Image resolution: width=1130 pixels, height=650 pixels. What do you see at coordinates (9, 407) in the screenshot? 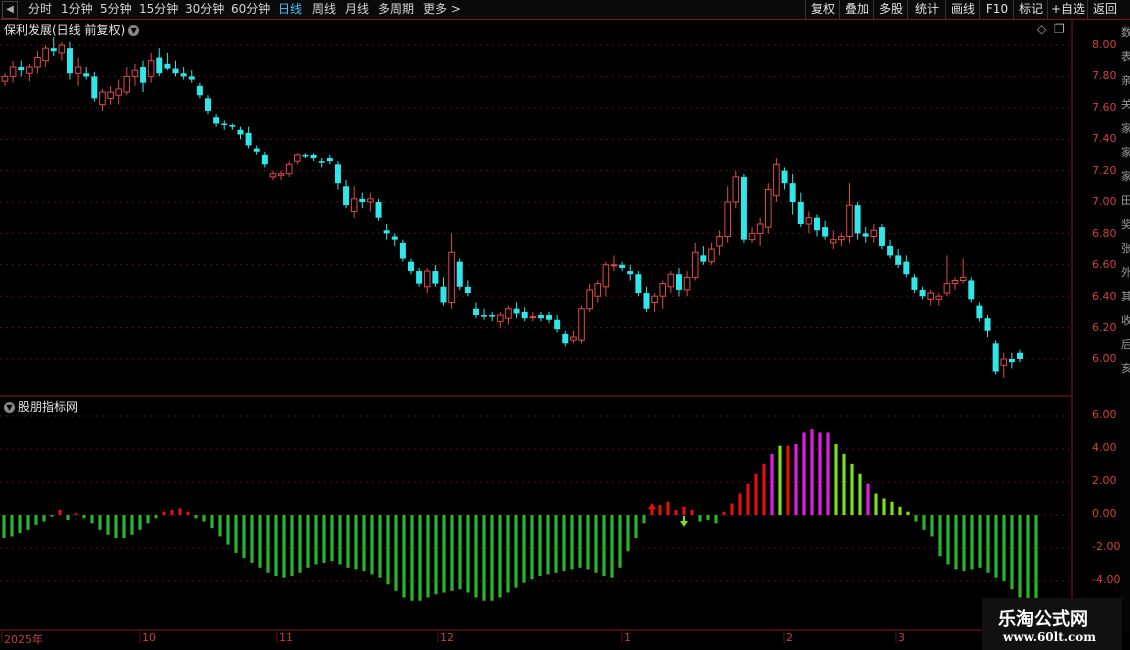
I see `chevron-down-icon: ▼` at bounding box center [9, 407].